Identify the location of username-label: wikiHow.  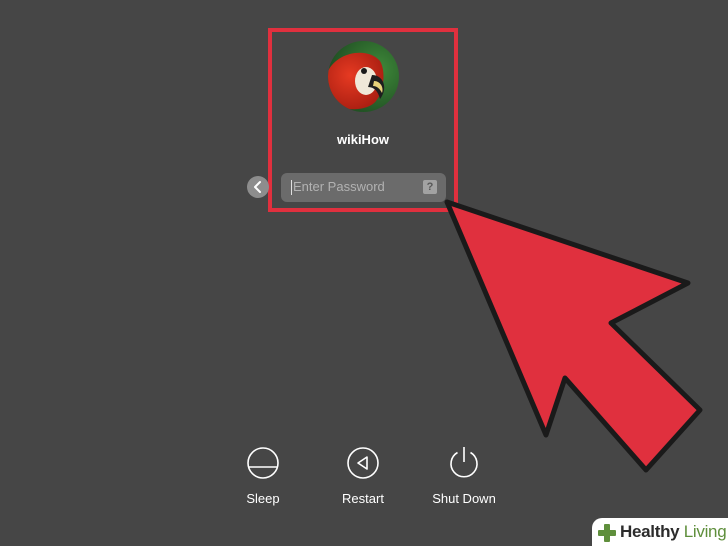
(362, 139).